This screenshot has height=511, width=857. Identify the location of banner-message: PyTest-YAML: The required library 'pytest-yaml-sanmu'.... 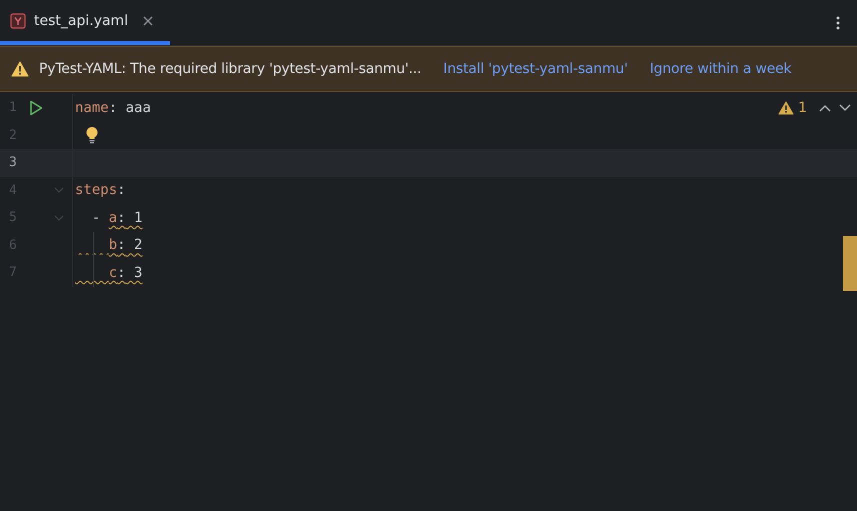
(230, 69).